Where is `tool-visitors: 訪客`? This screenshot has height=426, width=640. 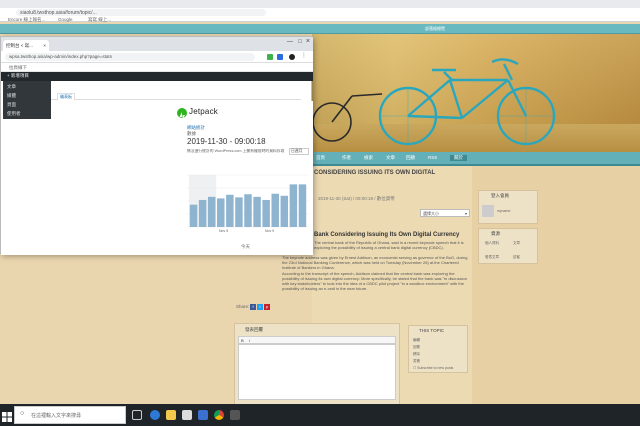
tool-visitors: 訪客 is located at coordinates (516, 257).